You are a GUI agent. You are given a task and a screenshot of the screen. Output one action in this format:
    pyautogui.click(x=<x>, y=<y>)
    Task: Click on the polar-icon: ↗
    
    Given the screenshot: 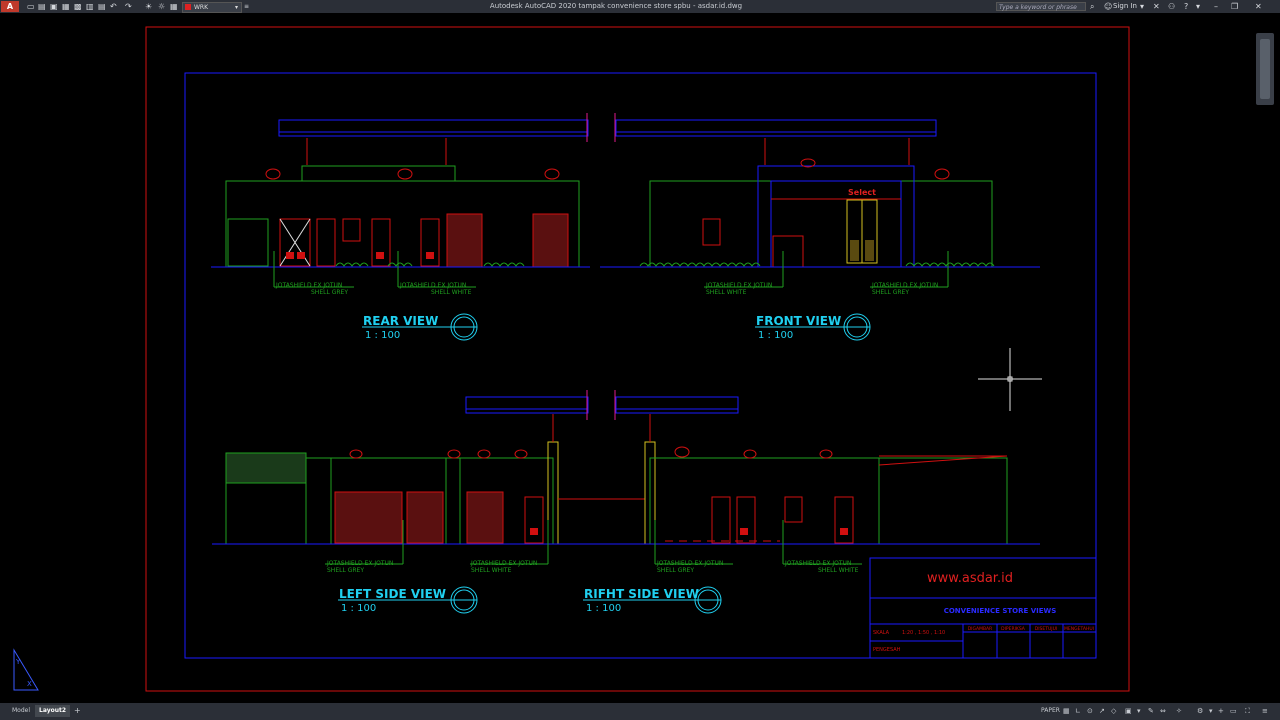 What is the action you would take?
    pyautogui.click(x=1102, y=711)
    